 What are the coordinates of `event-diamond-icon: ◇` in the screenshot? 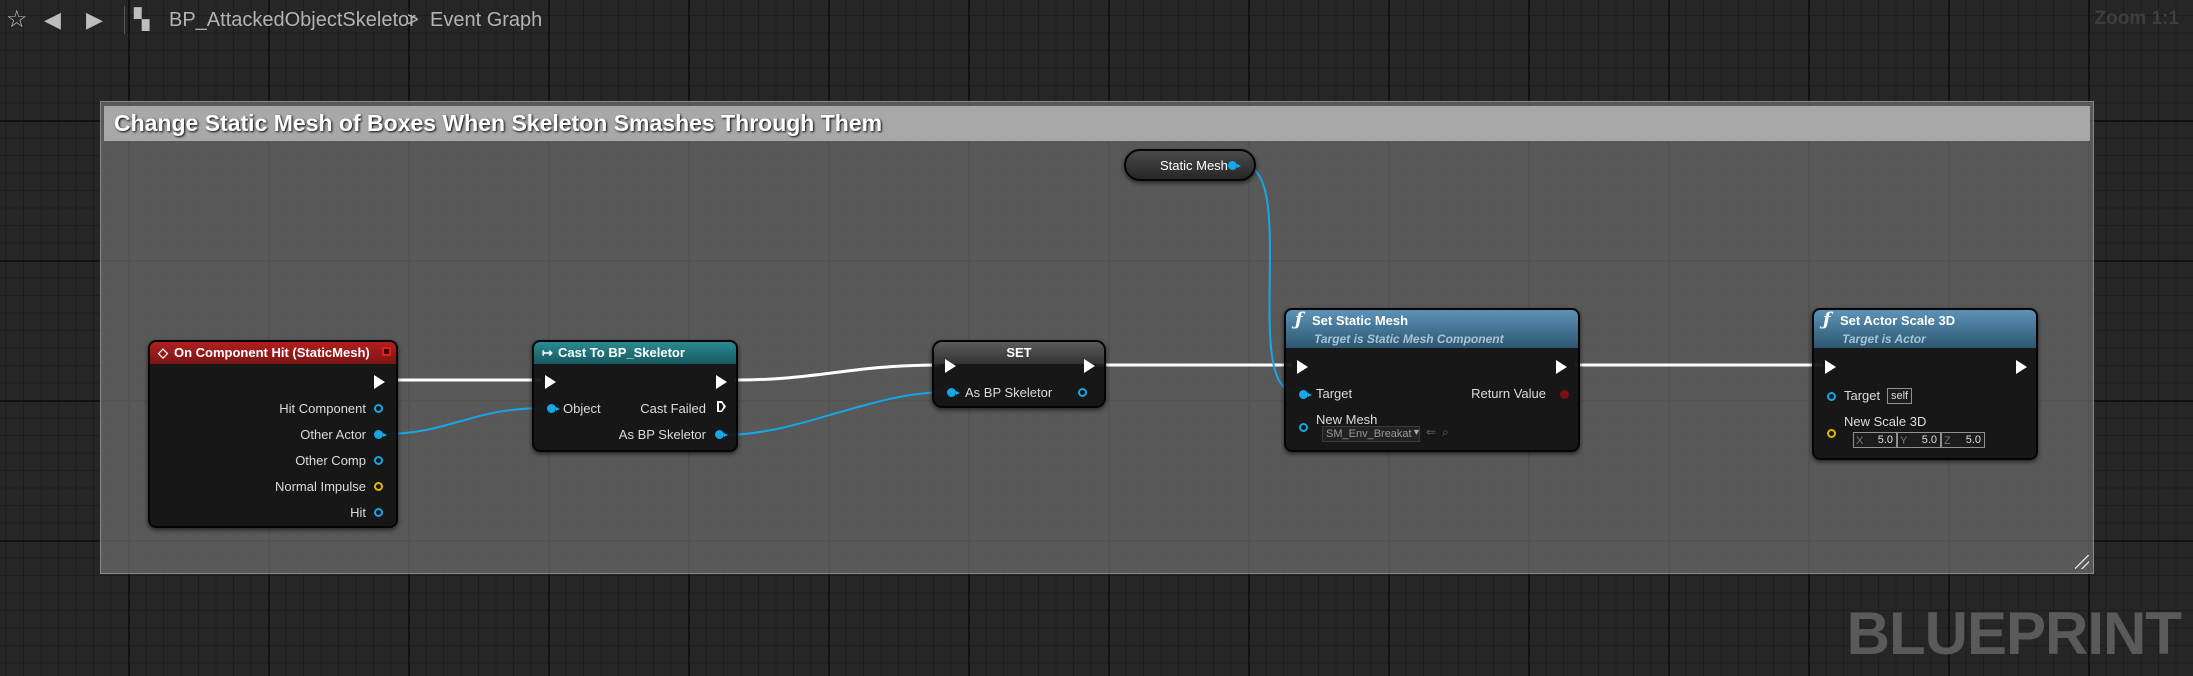 It's located at (163, 352).